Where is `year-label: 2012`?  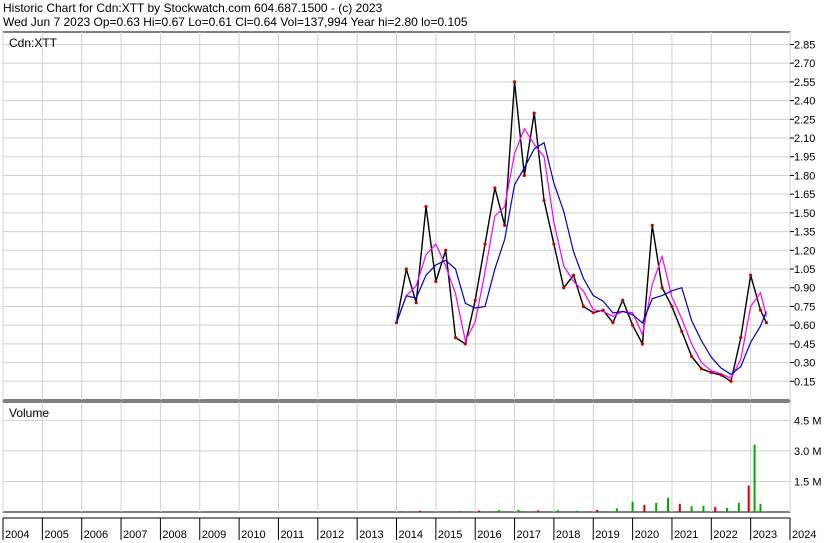 year-label: 2012 is located at coordinates (332, 535).